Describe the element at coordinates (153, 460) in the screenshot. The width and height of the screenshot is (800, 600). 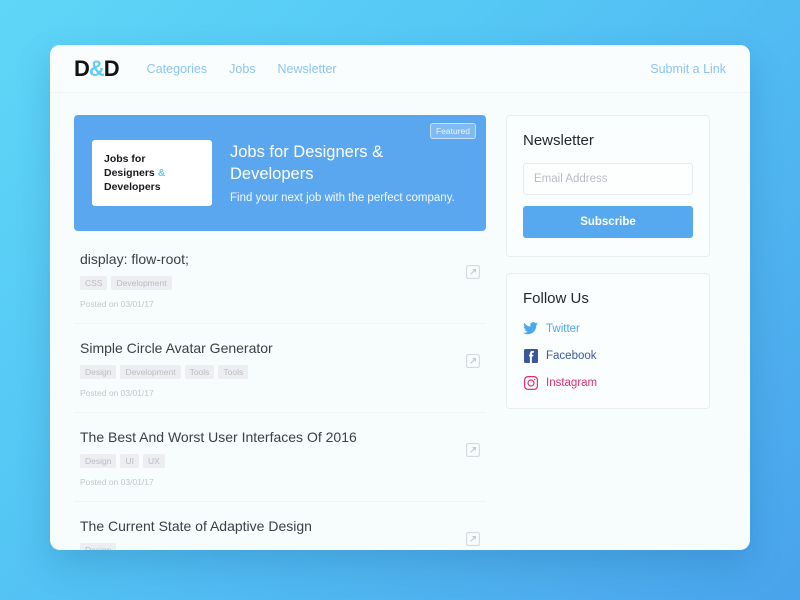
I see `tag: UX` at that location.